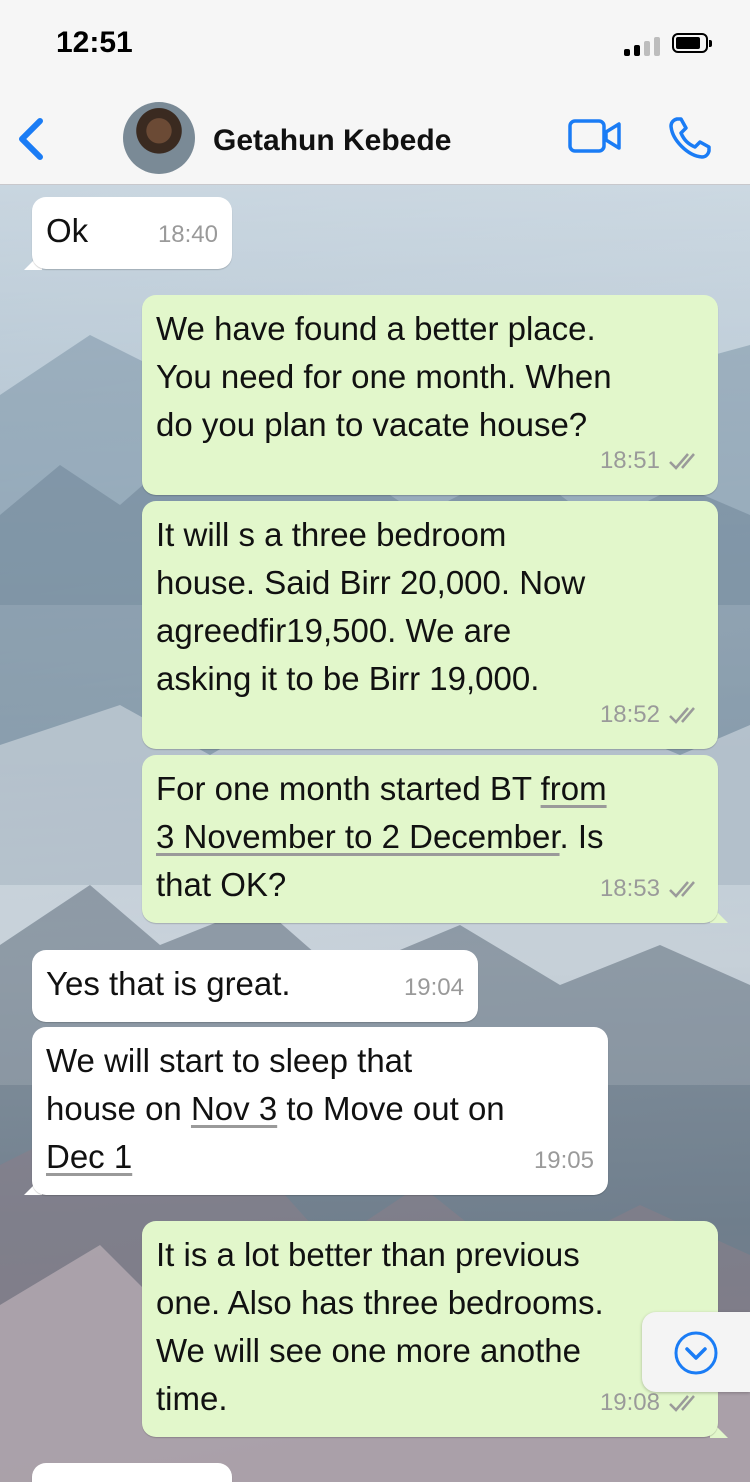  What do you see at coordinates (132, 1472) in the screenshot?
I see `message-bubble-incoming` at bounding box center [132, 1472].